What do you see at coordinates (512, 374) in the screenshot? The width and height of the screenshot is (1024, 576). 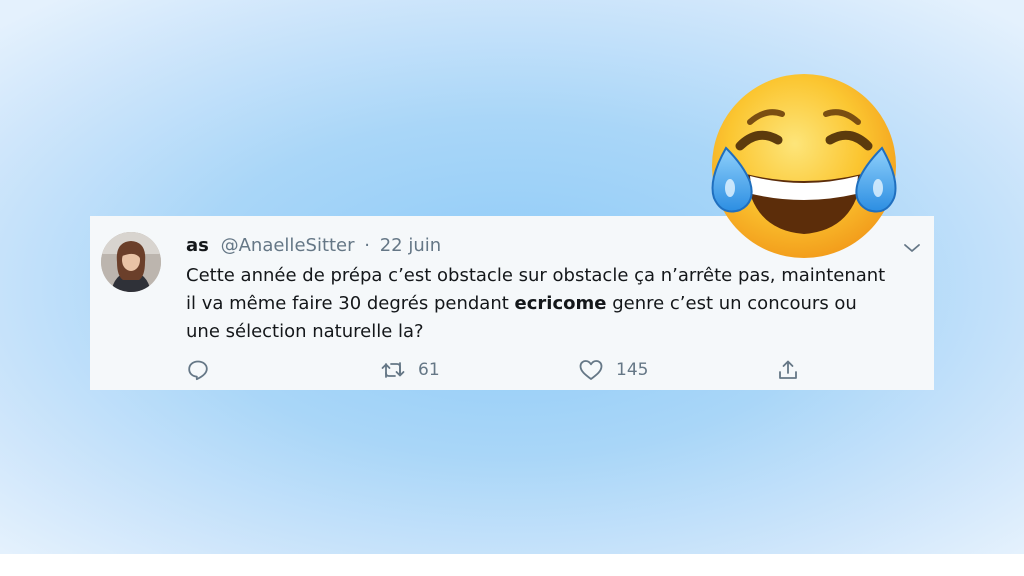 I see `tweet-actions: 61 145` at bounding box center [512, 374].